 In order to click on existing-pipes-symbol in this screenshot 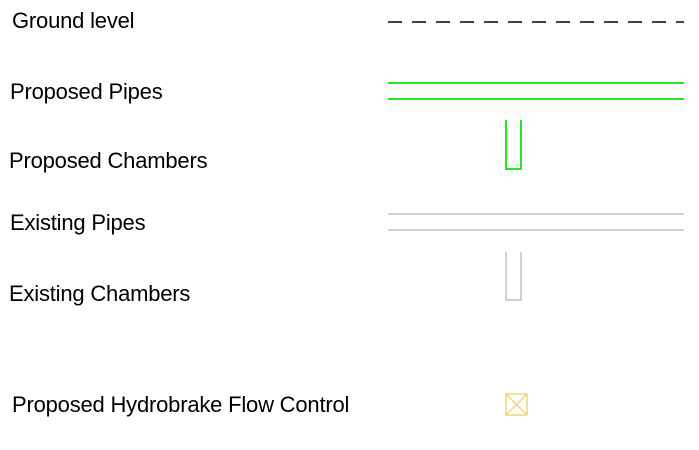, I will do `click(536, 222)`.